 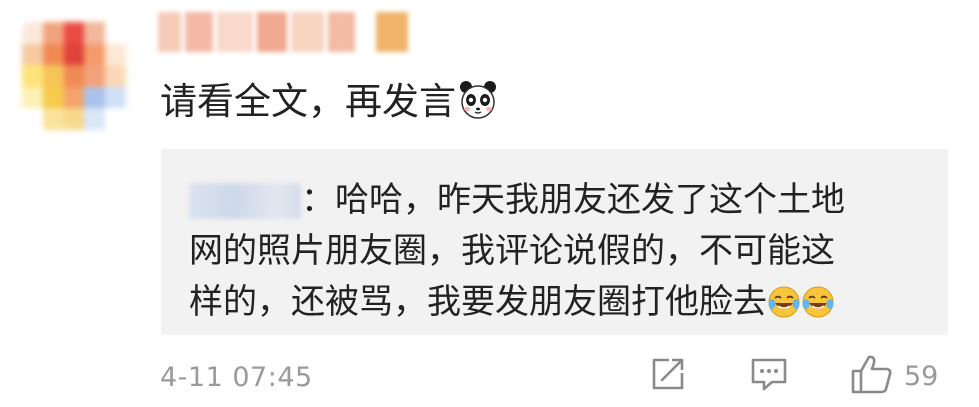 I want to click on share-icon, so click(x=668, y=376).